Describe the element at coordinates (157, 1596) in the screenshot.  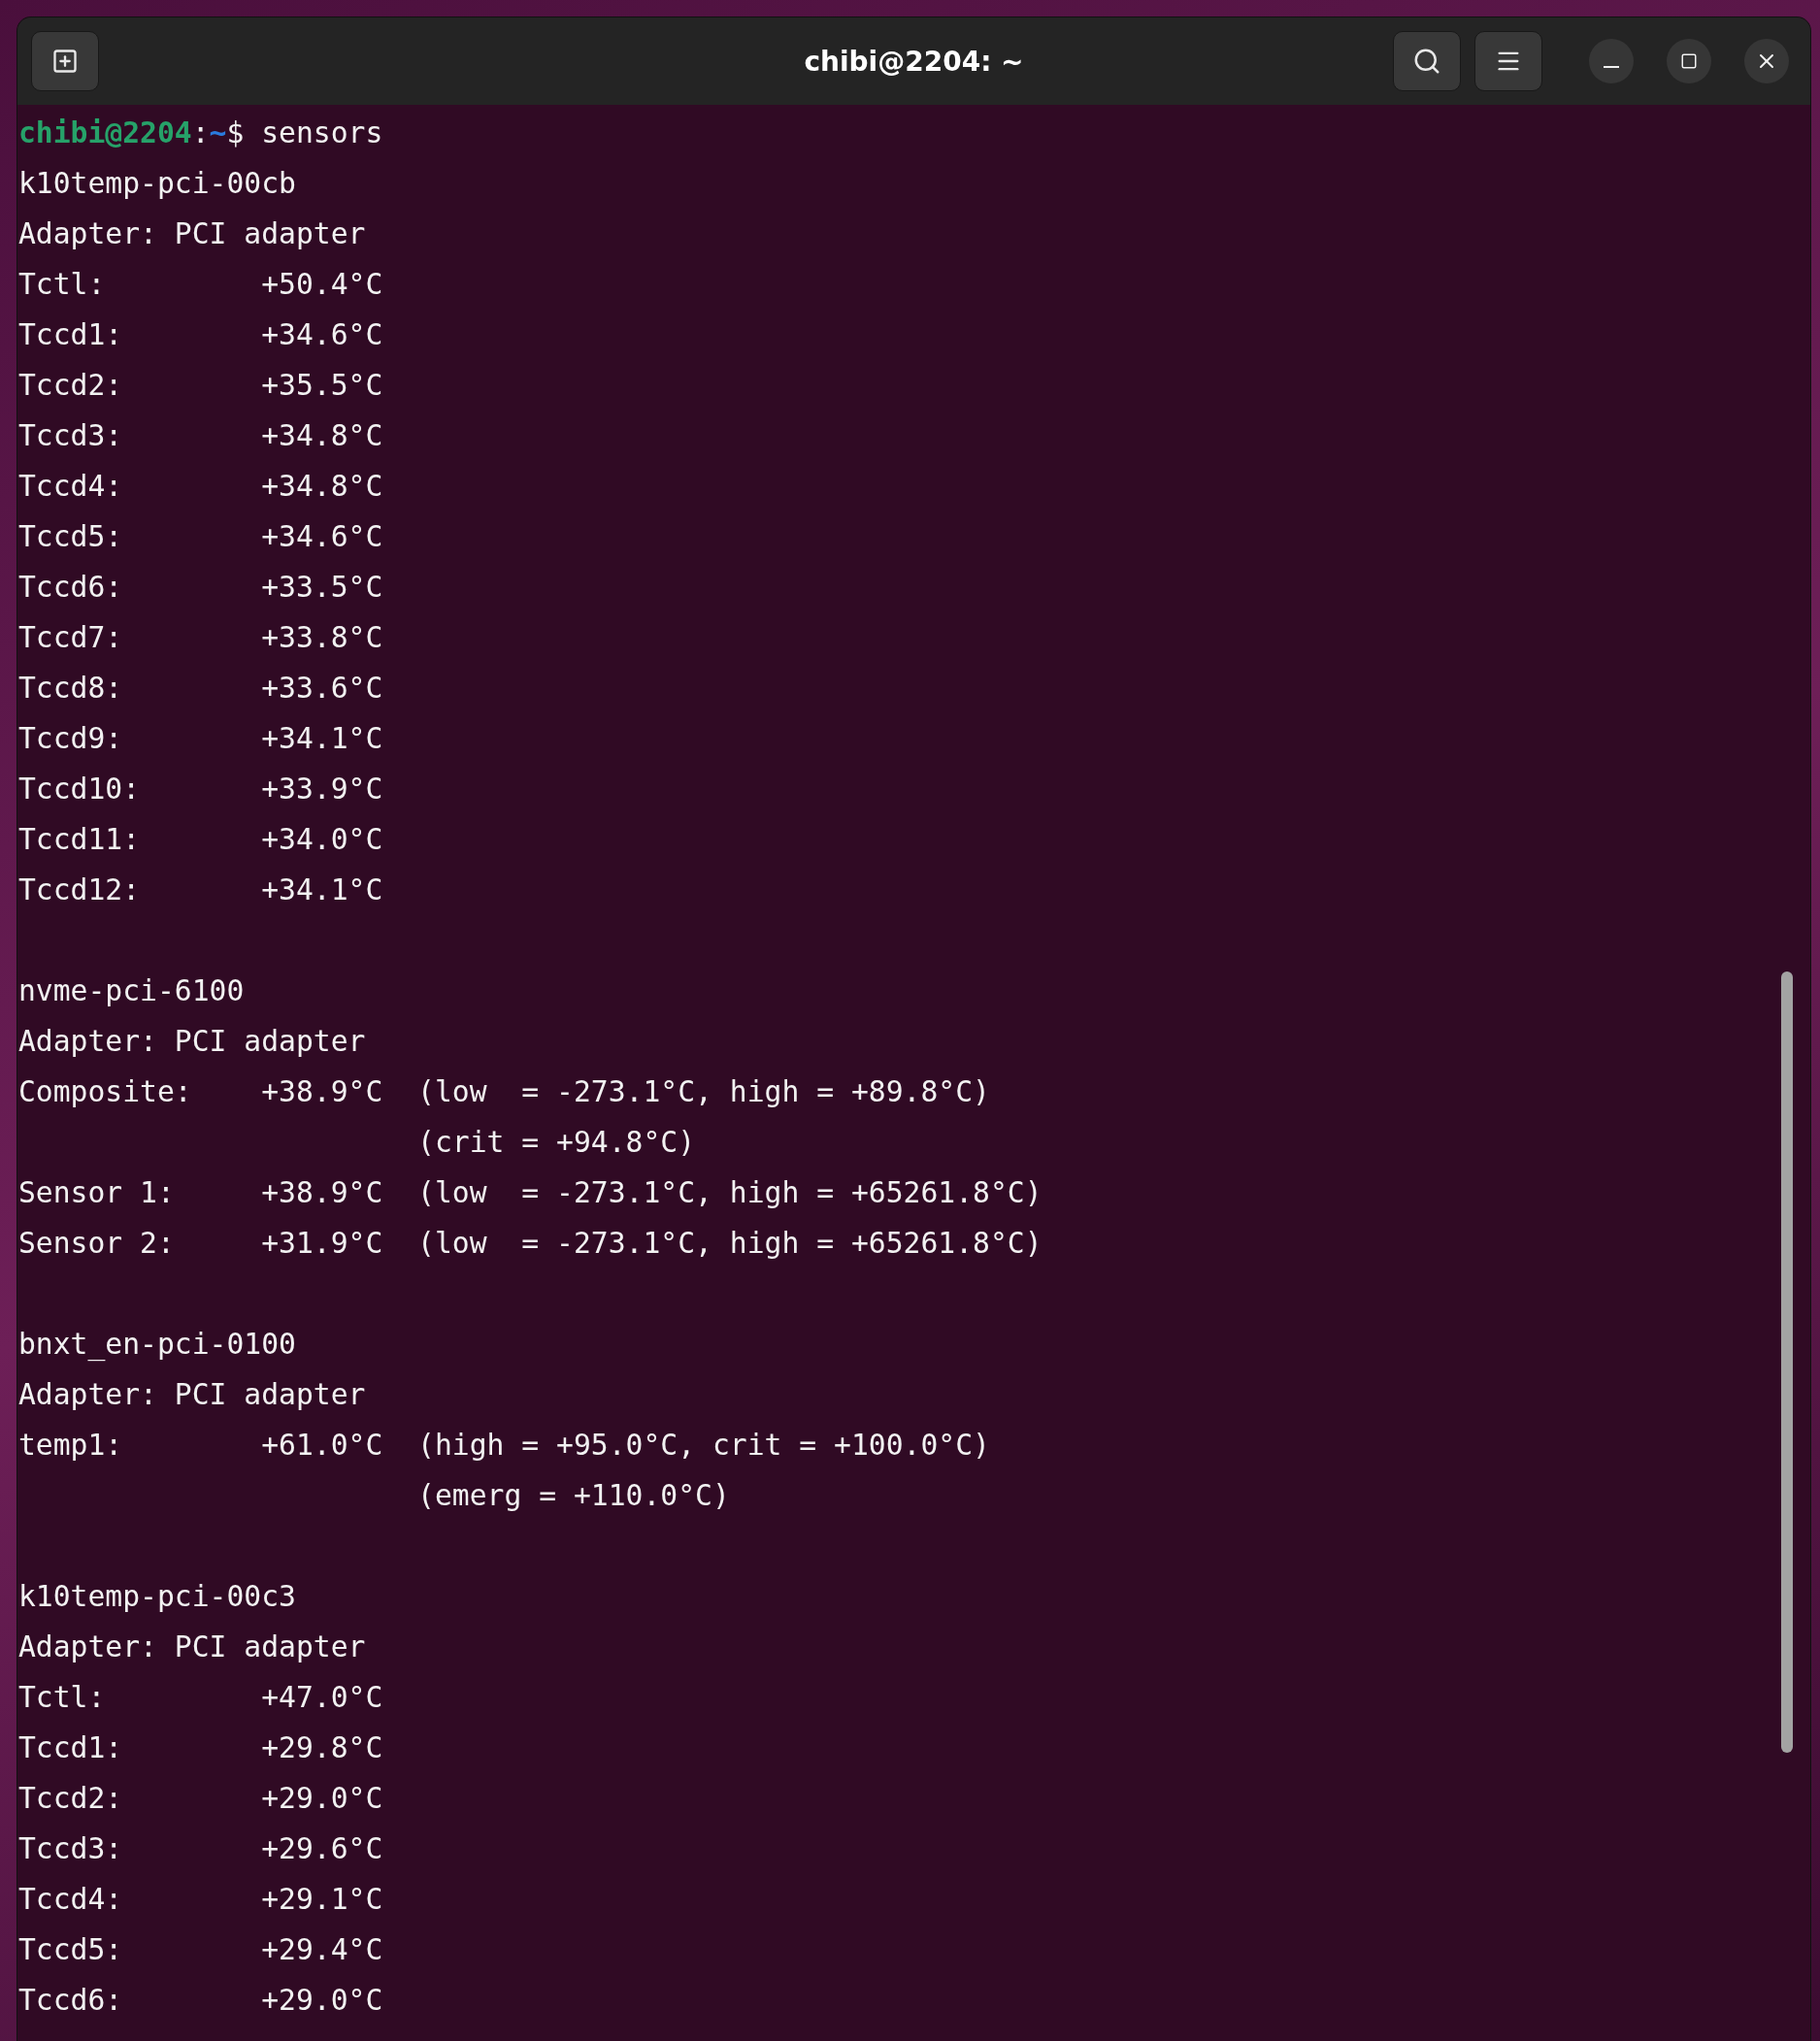
I see `output-line: k10temp-pci-00c3` at that location.